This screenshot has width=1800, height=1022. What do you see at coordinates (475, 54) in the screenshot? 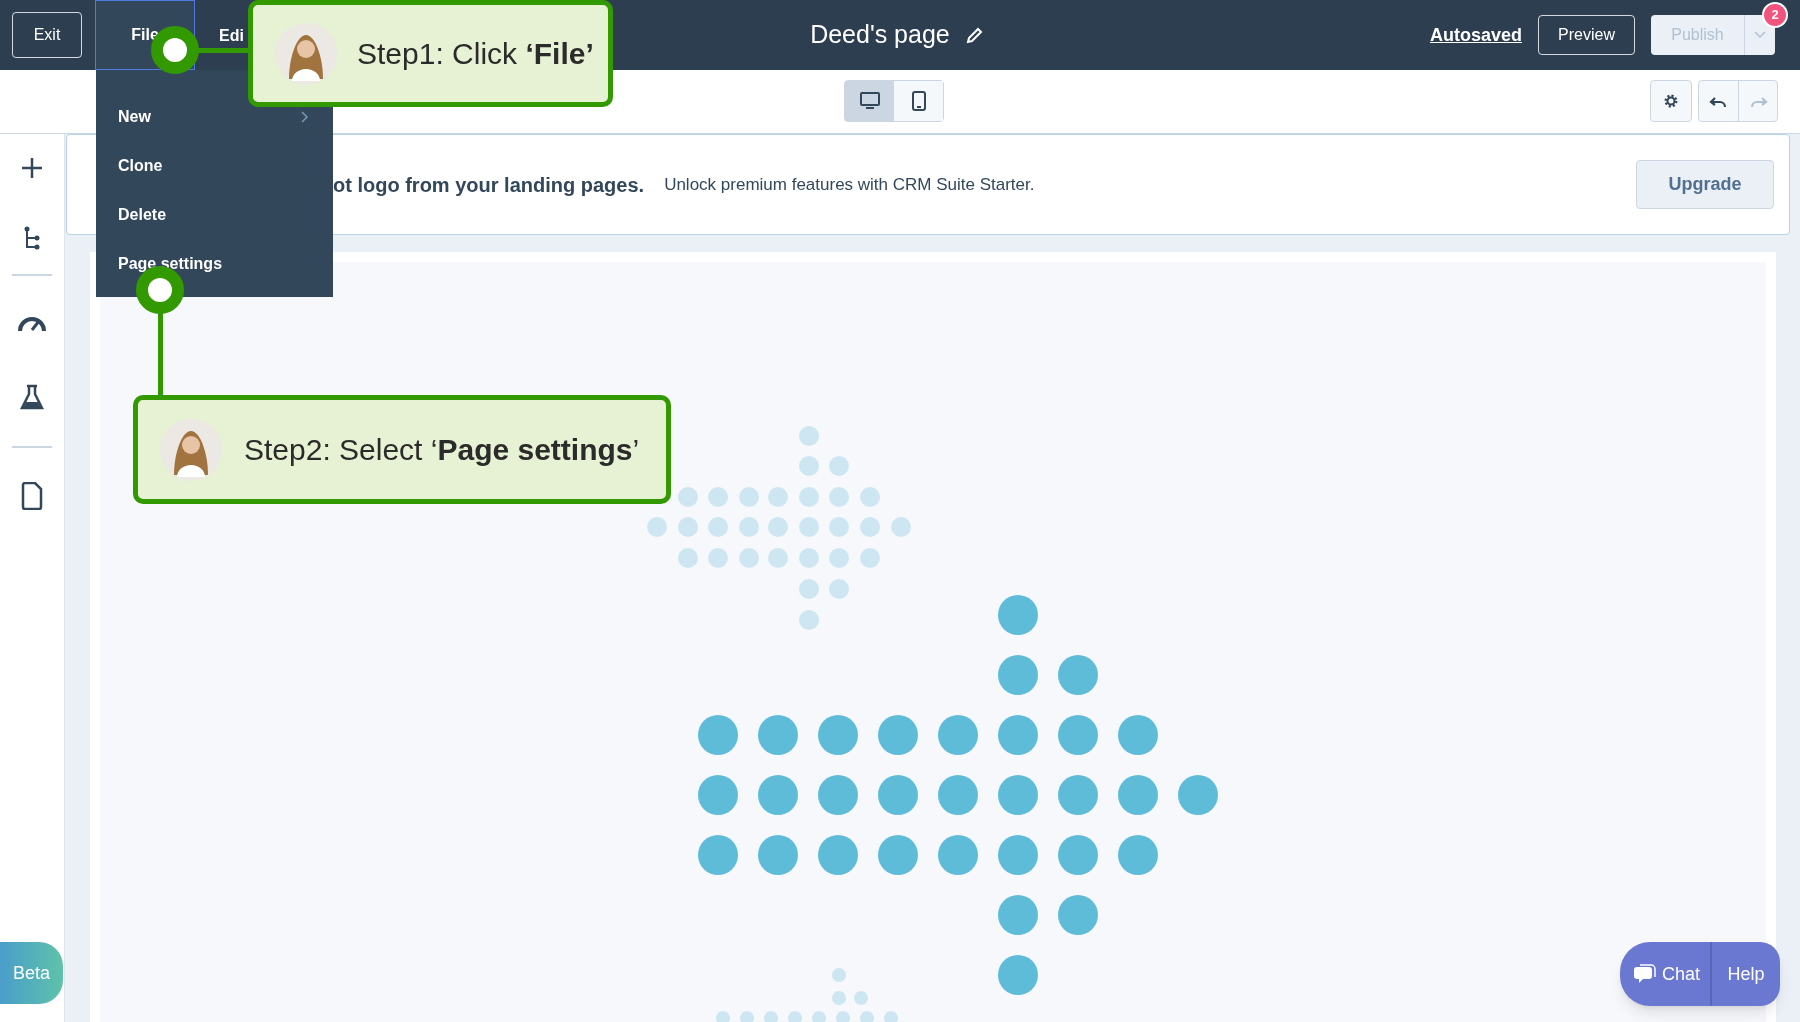
I see `callout-text: Step1: Click ‘File’` at bounding box center [475, 54].